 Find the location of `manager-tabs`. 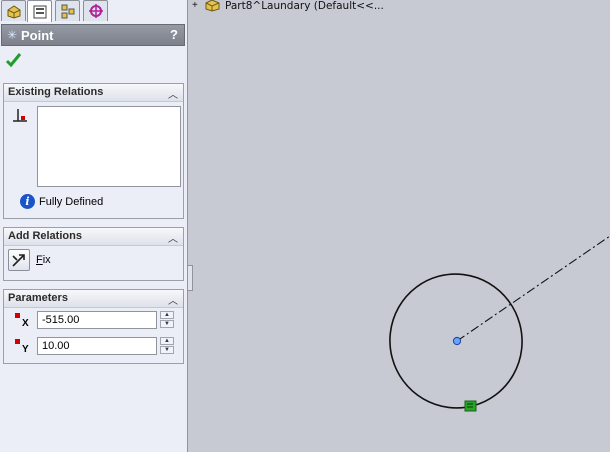

manager-tabs is located at coordinates (93, 11).